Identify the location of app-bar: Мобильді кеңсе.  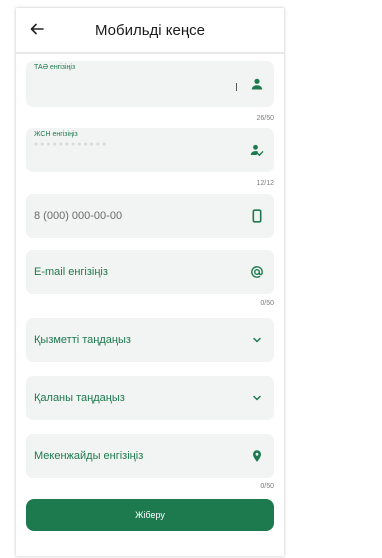
(150, 31).